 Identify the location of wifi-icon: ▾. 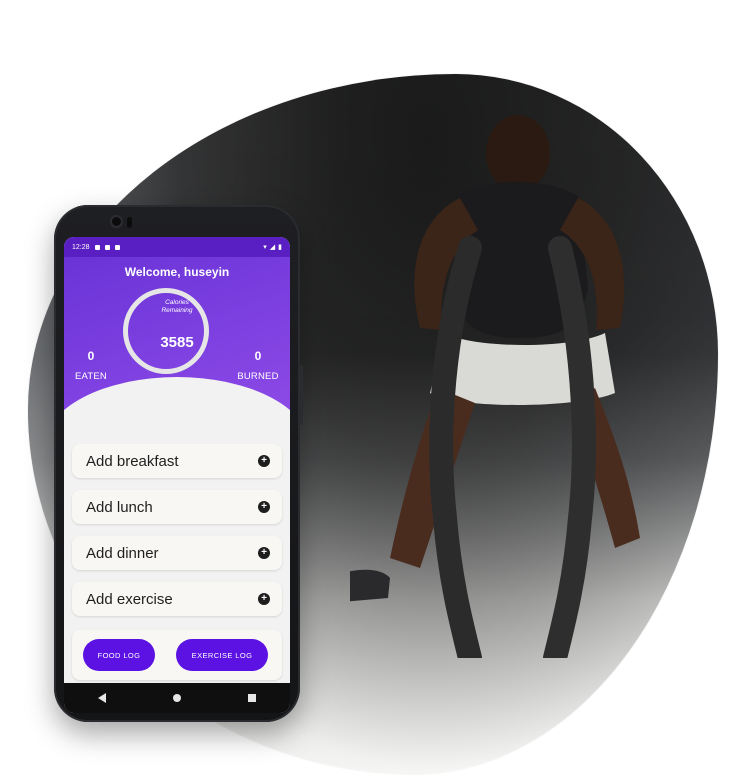
(265, 247).